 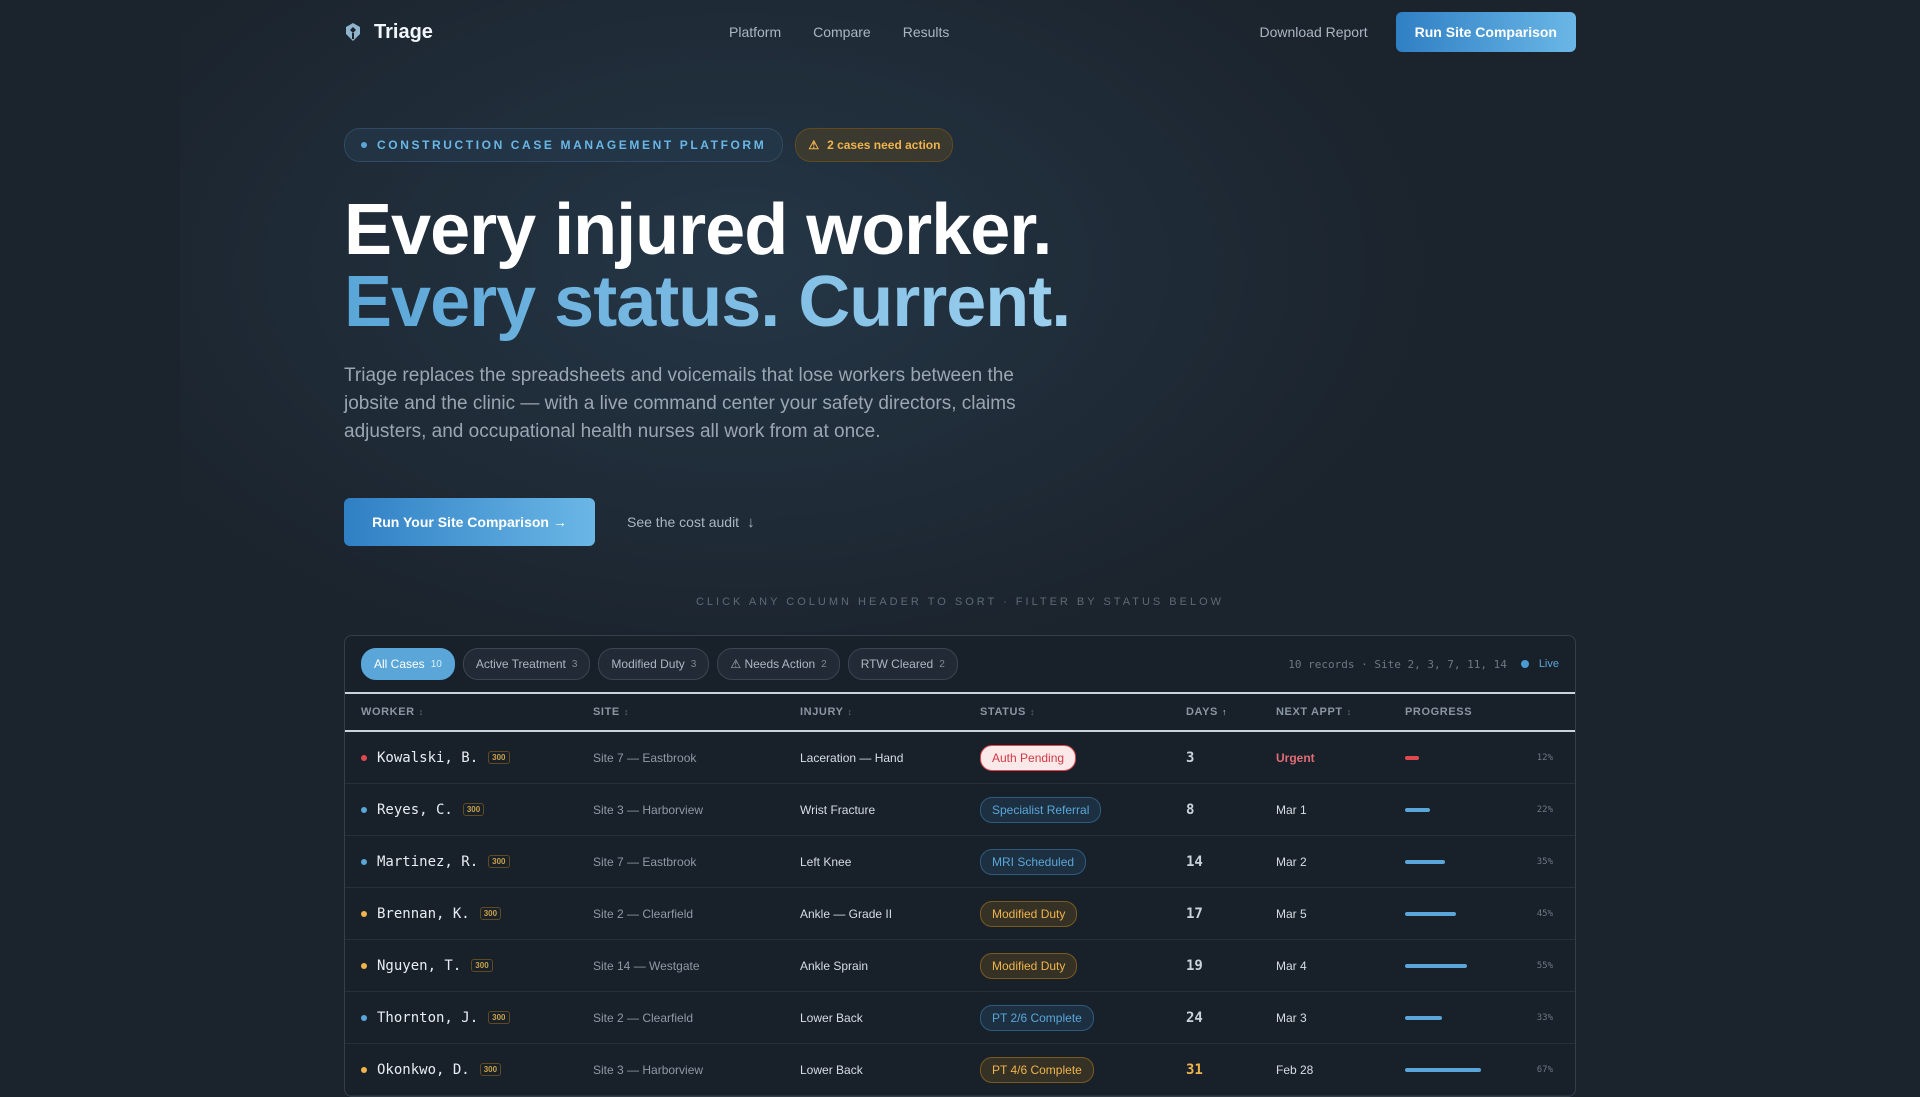 What do you see at coordinates (1194, 1017) in the screenshot?
I see `cell-days: 24` at bounding box center [1194, 1017].